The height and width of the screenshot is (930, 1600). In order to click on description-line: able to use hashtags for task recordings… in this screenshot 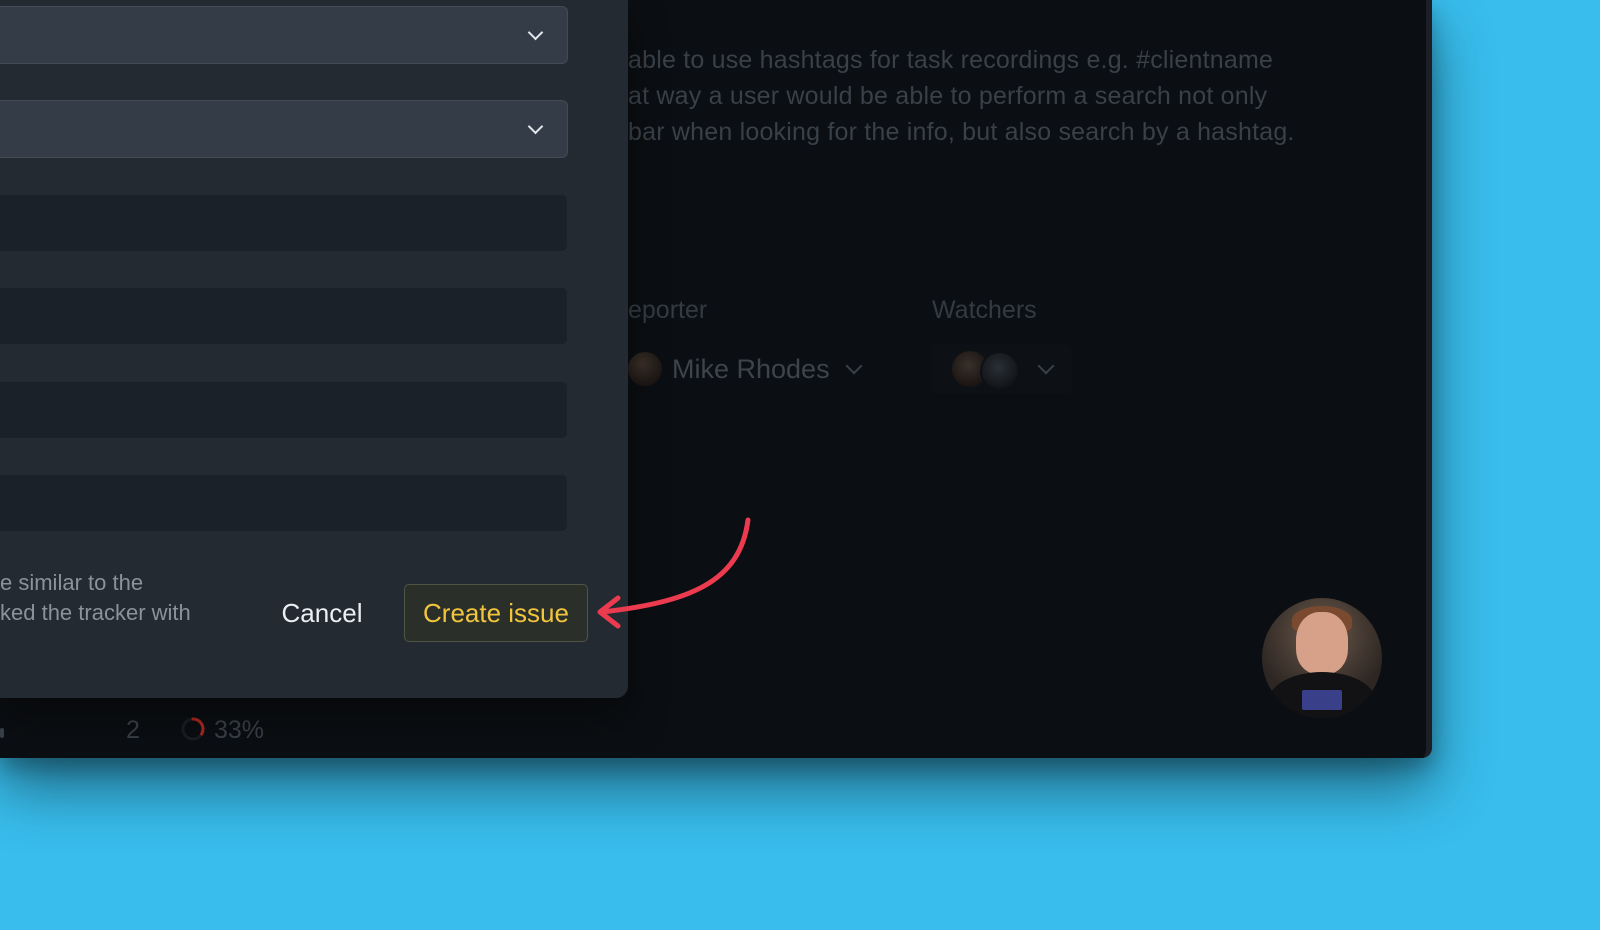, I will do `click(951, 60)`.